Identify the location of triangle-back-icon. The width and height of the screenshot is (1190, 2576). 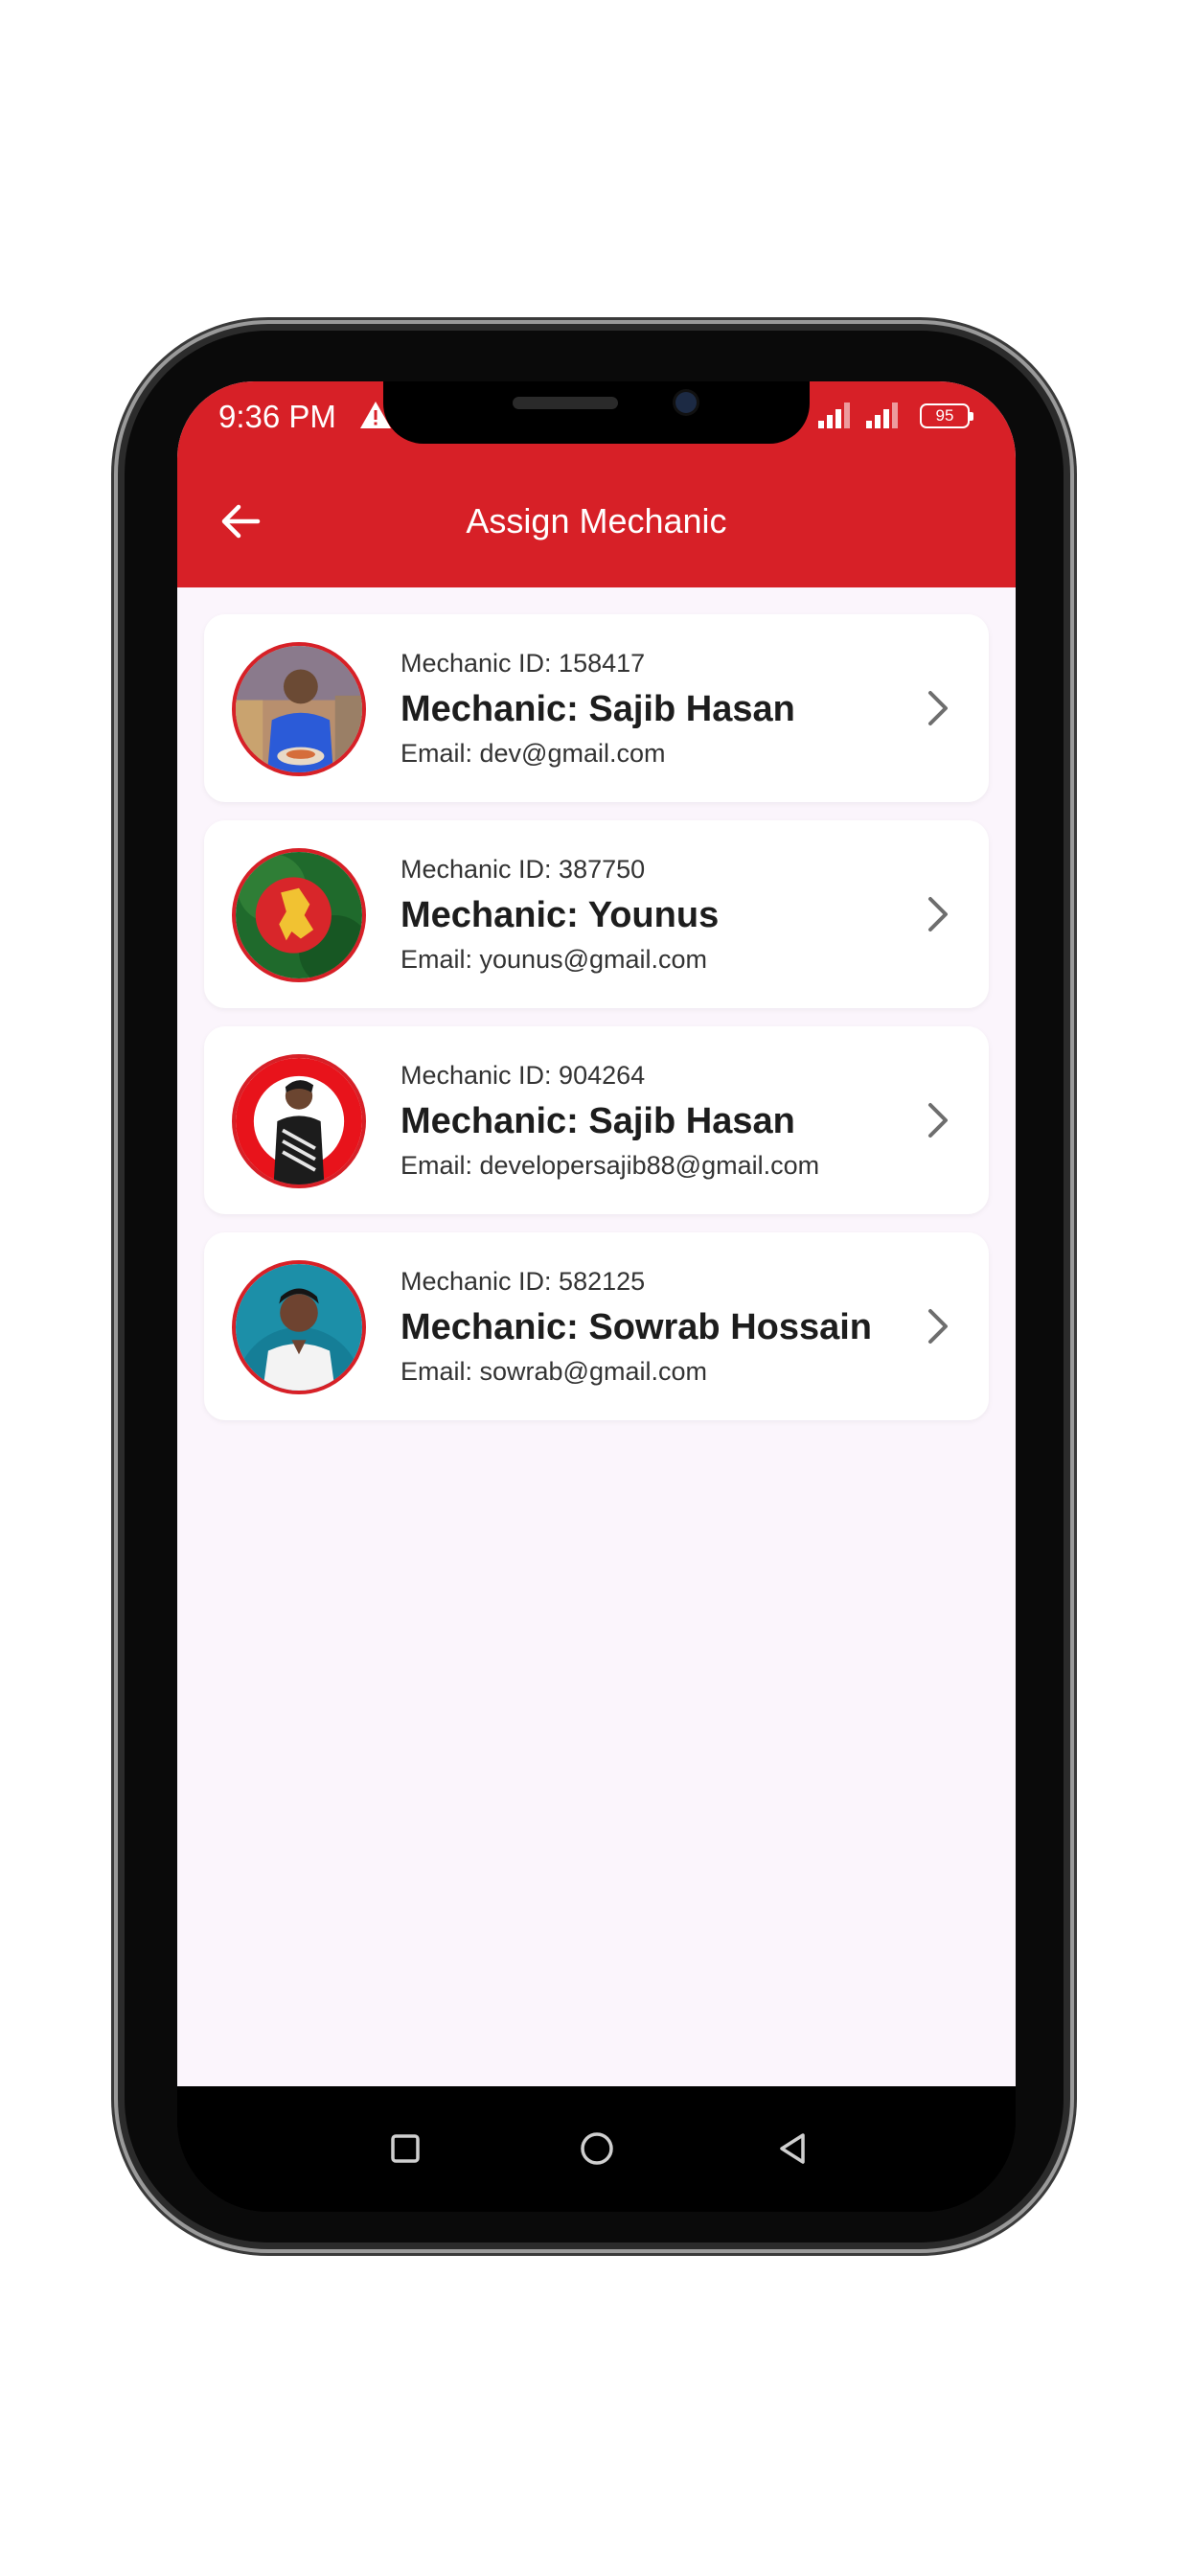
(793, 2148).